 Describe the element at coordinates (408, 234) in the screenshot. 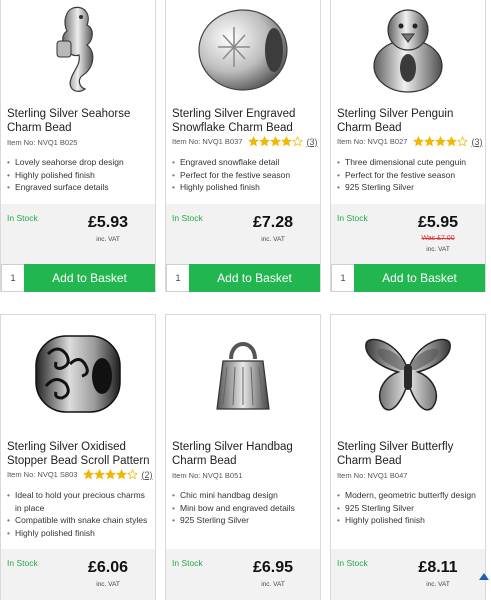

I see `price-box: In Stock £5.95 Was £7.00 inc. VAT` at that location.